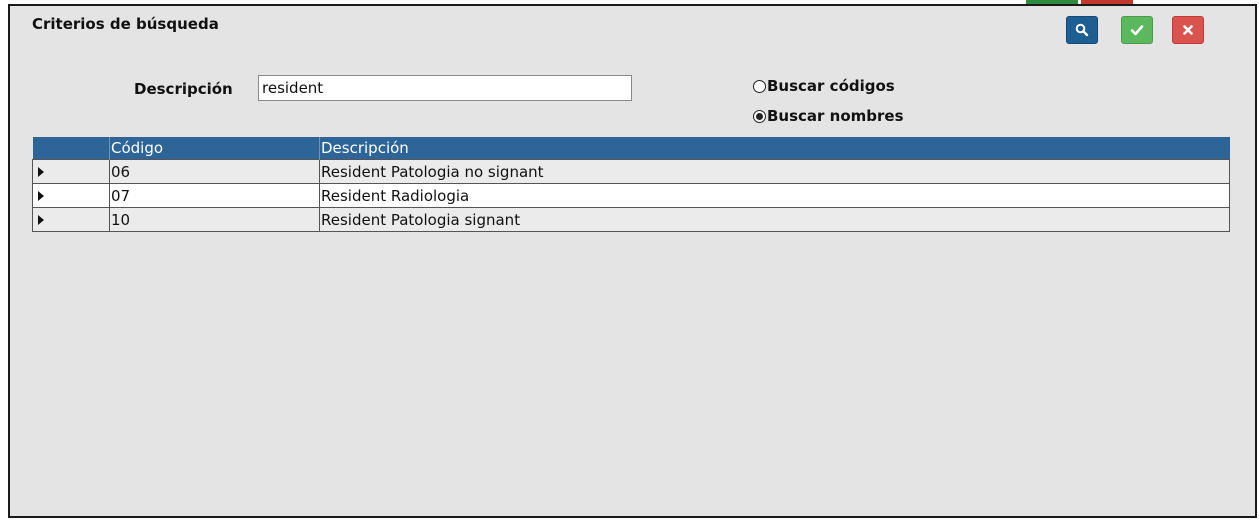  What do you see at coordinates (71, 148) in the screenshot?
I see `header-selector` at bounding box center [71, 148].